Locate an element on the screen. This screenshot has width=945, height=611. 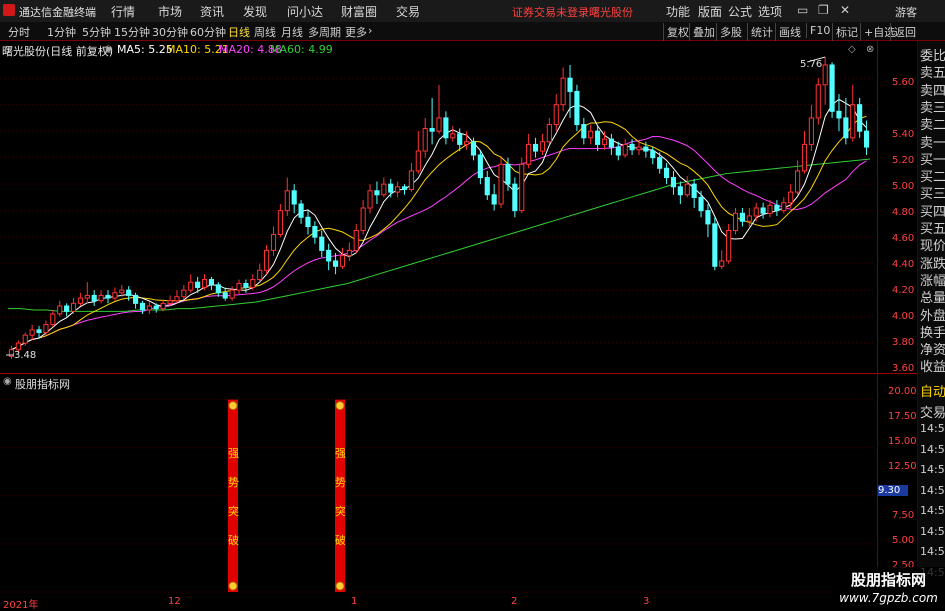
quote-panel-item: 外盘 is located at coordinates (932, 314).